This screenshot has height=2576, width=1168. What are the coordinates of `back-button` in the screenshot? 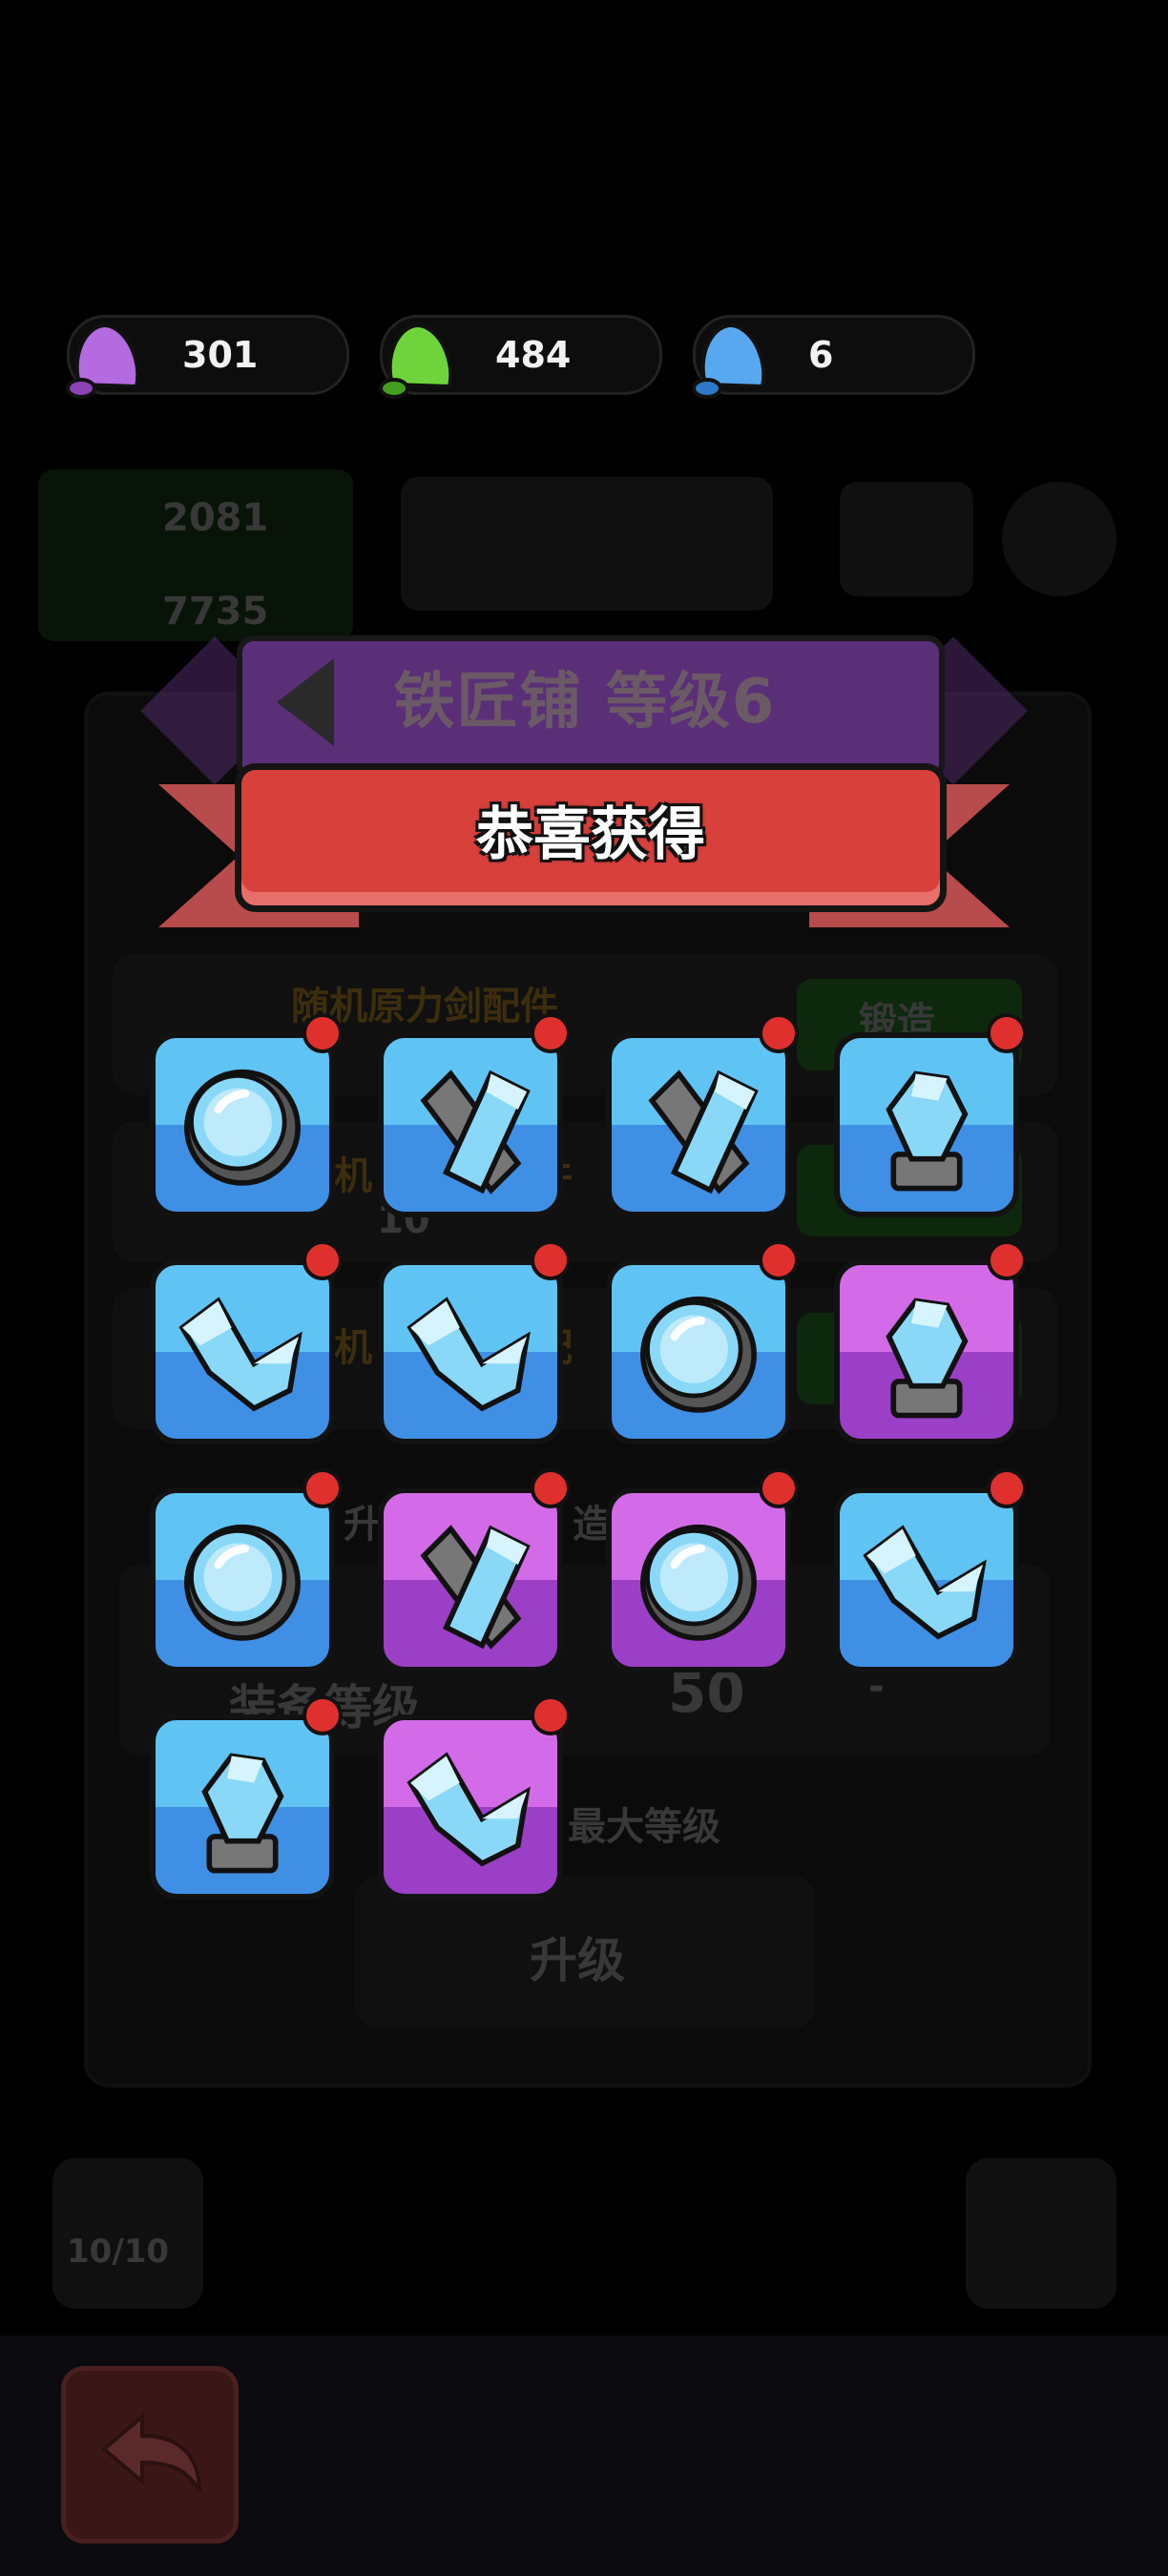 It's located at (150, 2455).